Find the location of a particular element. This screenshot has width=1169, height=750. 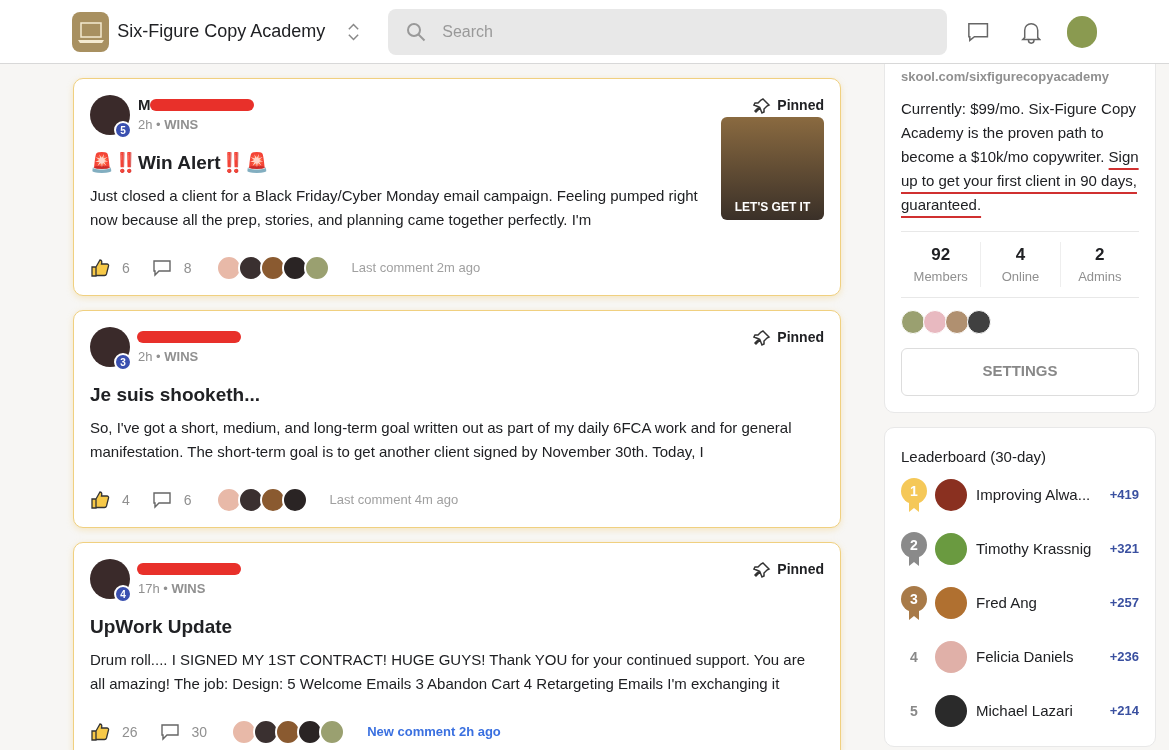

last-comment-time: Last comment 2m ago is located at coordinates (416, 268).